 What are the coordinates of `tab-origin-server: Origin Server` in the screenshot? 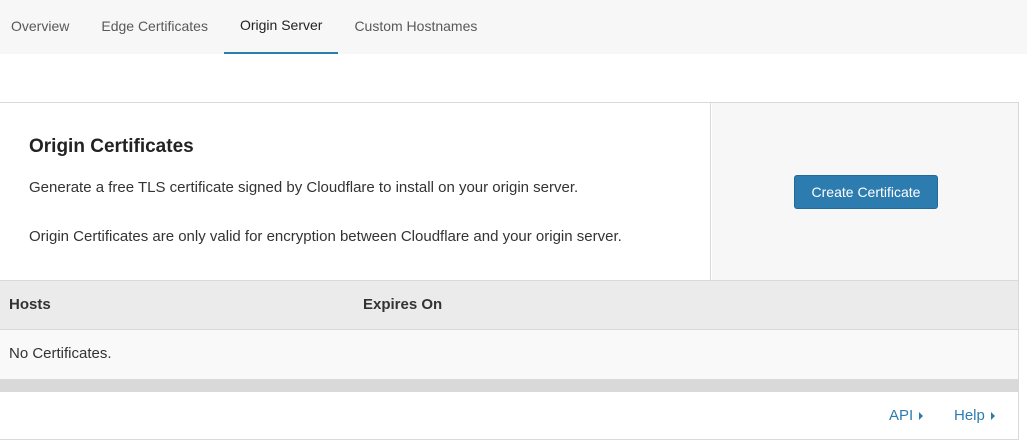 It's located at (281, 27).